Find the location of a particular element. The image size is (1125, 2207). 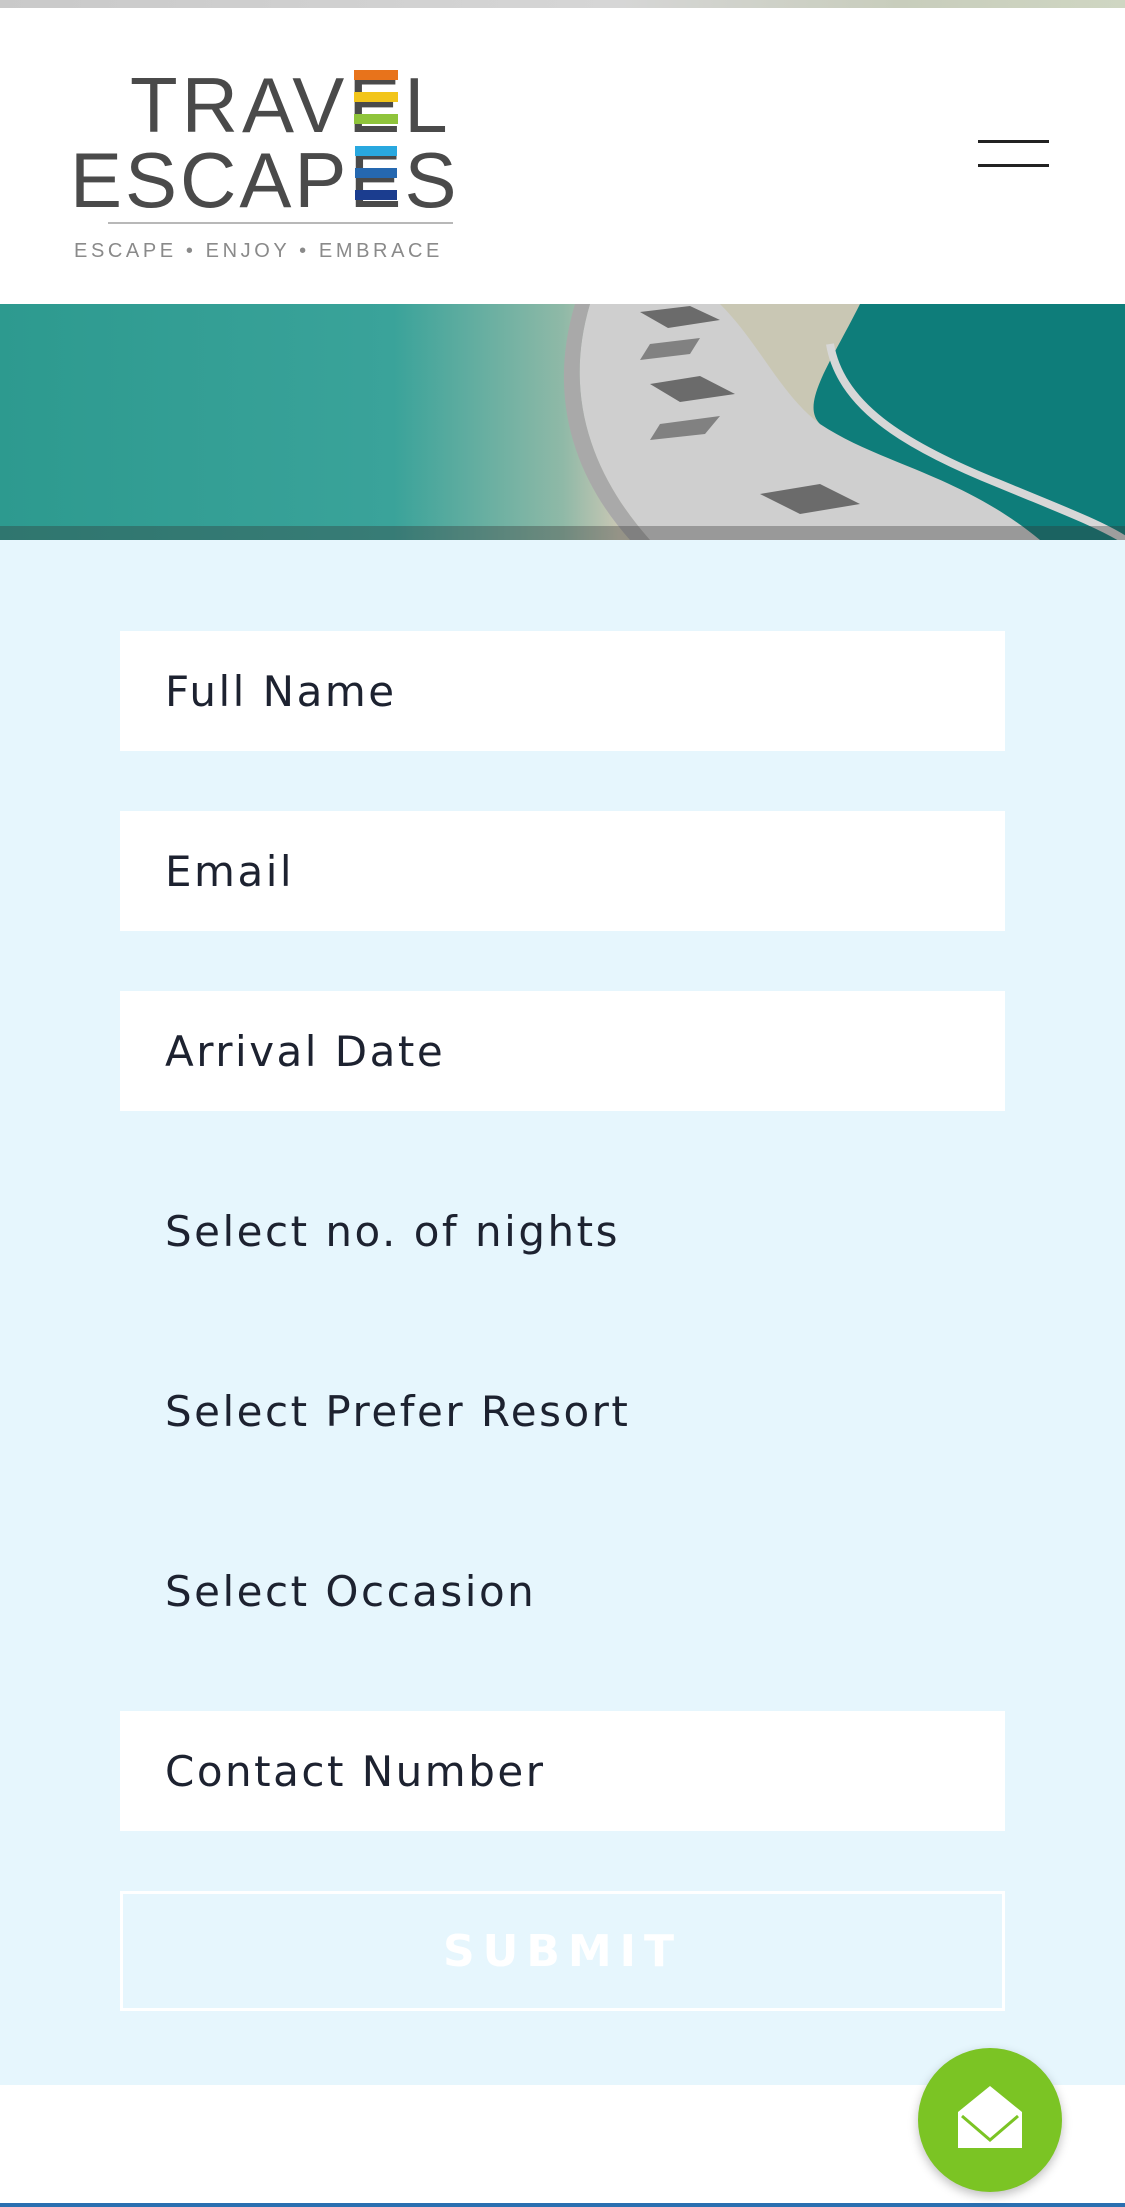

site-header: TRAVEL ESCAPES ESCAPE • ENJOY • EMBRACE is located at coordinates (562, 156).